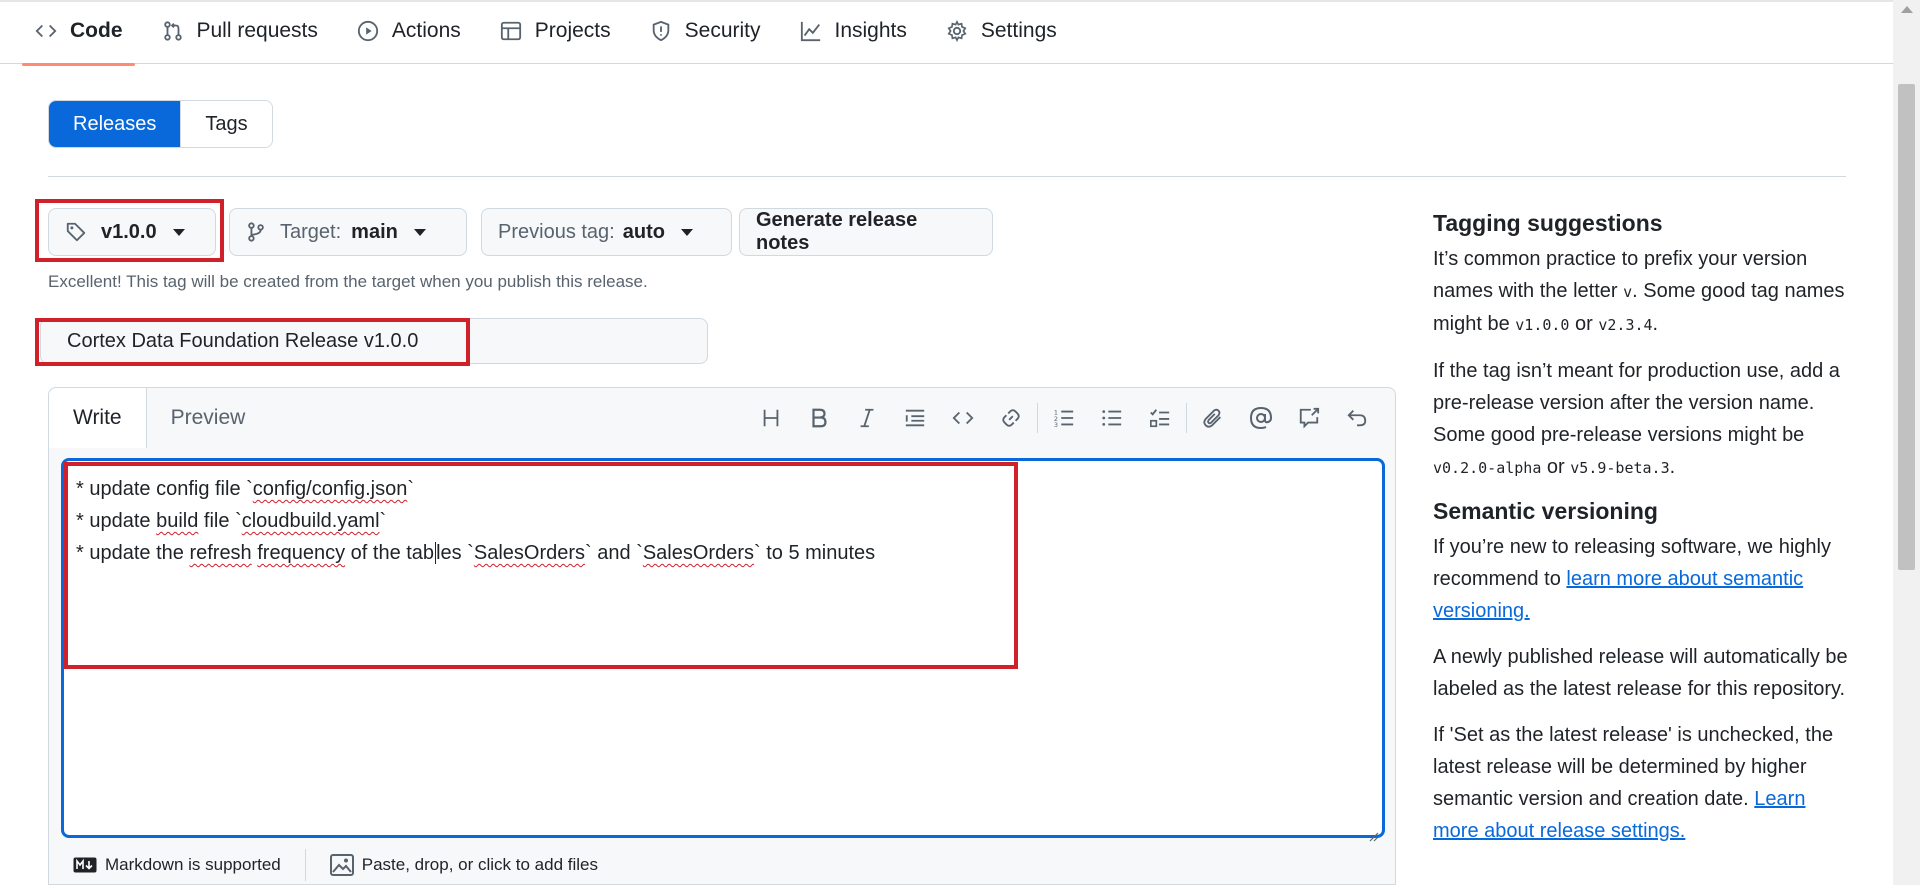 The height and width of the screenshot is (885, 1920). I want to click on link-icon, so click(1011, 418).